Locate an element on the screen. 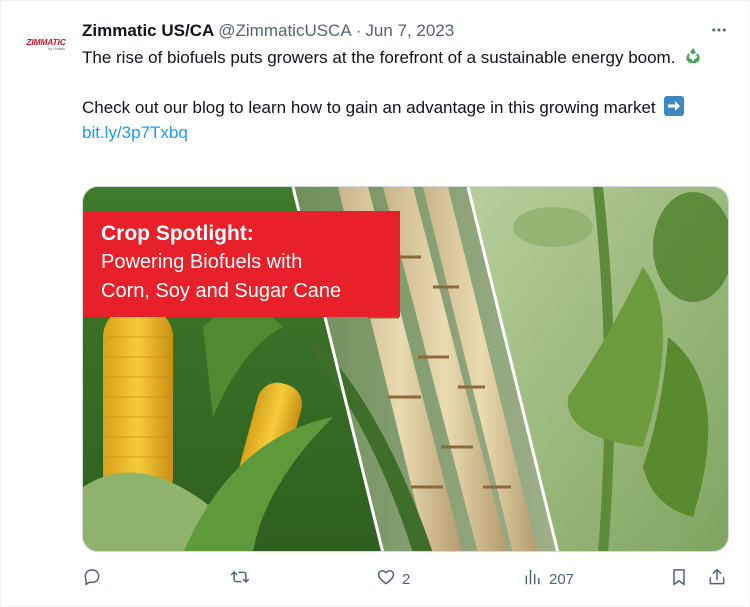 The image size is (750, 607). bookmark-button is located at coordinates (679, 579).